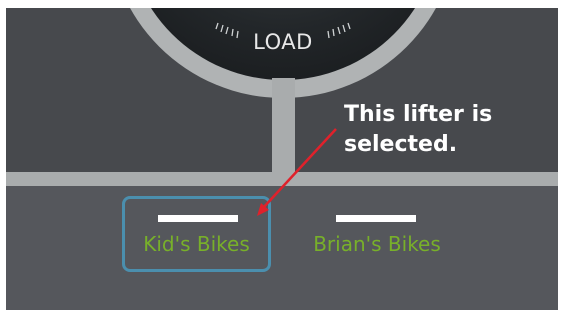 Image resolution: width=564 pixels, height=315 pixels. Describe the element at coordinates (196, 244) in the screenshot. I see `lifter-name: Kid's Bikes` at that location.